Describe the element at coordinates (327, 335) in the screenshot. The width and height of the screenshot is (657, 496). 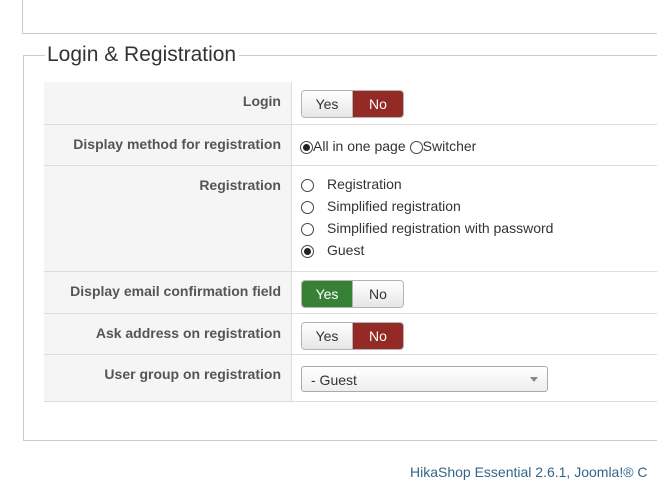
I see `ask-address-yes-button: Yes` at that location.